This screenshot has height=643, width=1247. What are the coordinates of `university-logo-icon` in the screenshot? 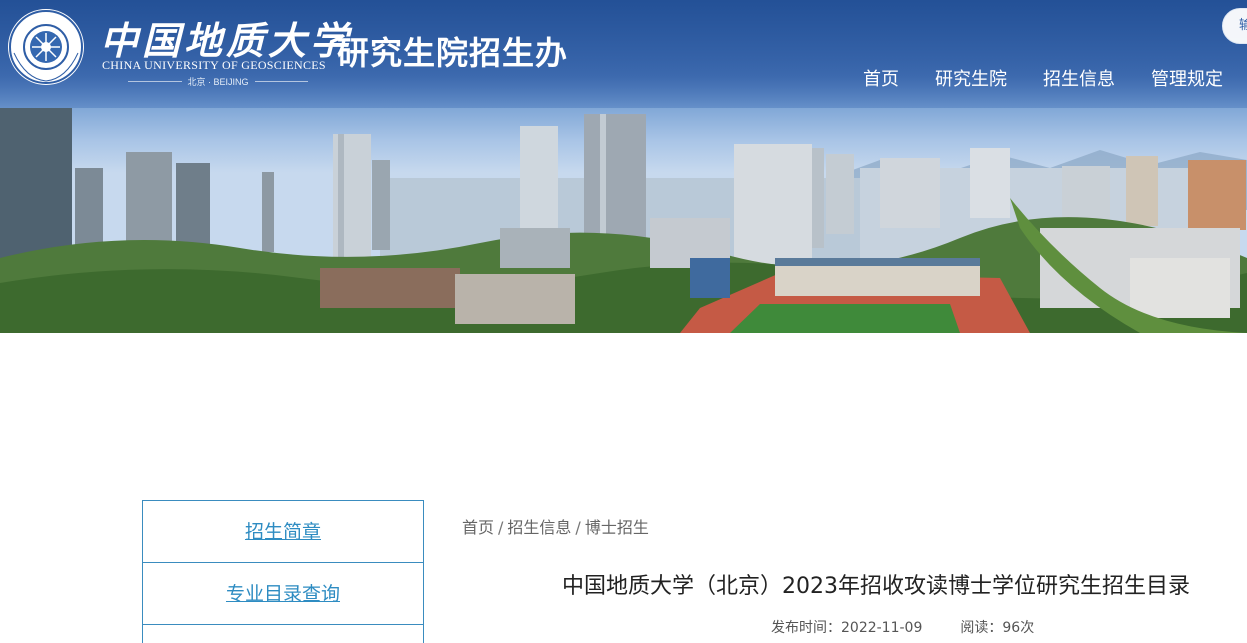 It's located at (46, 47).